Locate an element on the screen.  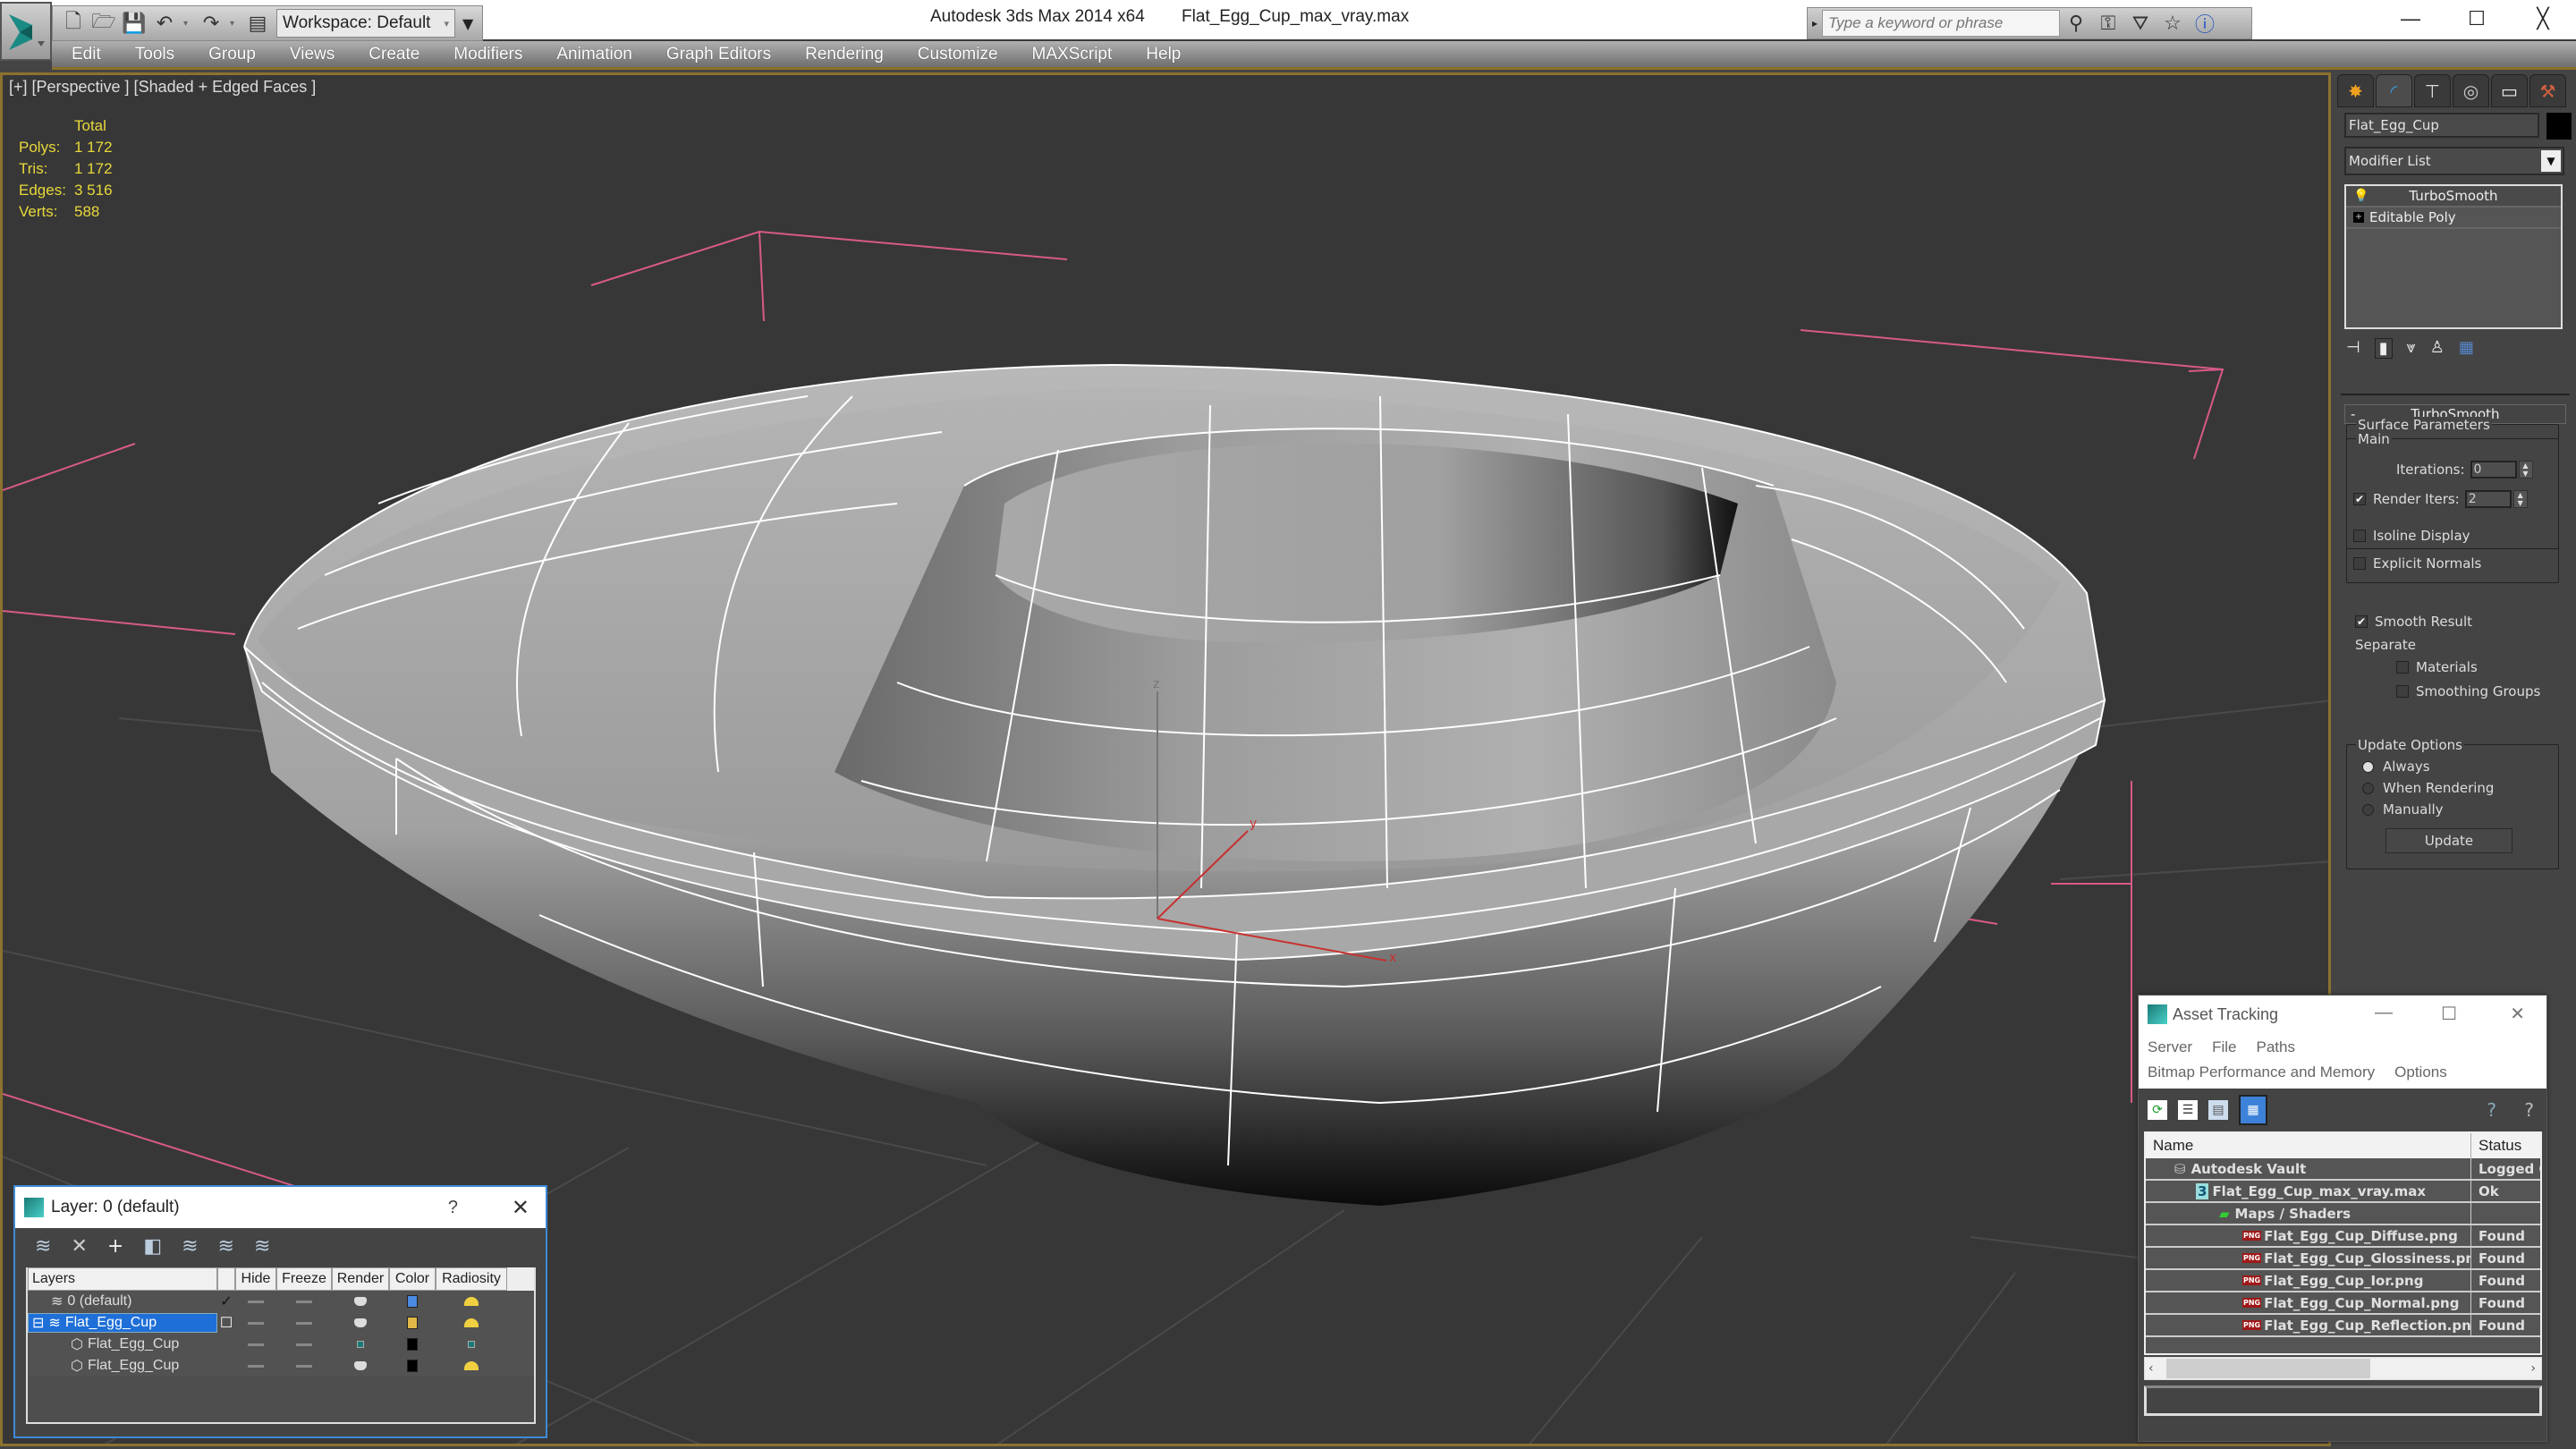
current-checkbox: ☐ is located at coordinates (226, 1323).